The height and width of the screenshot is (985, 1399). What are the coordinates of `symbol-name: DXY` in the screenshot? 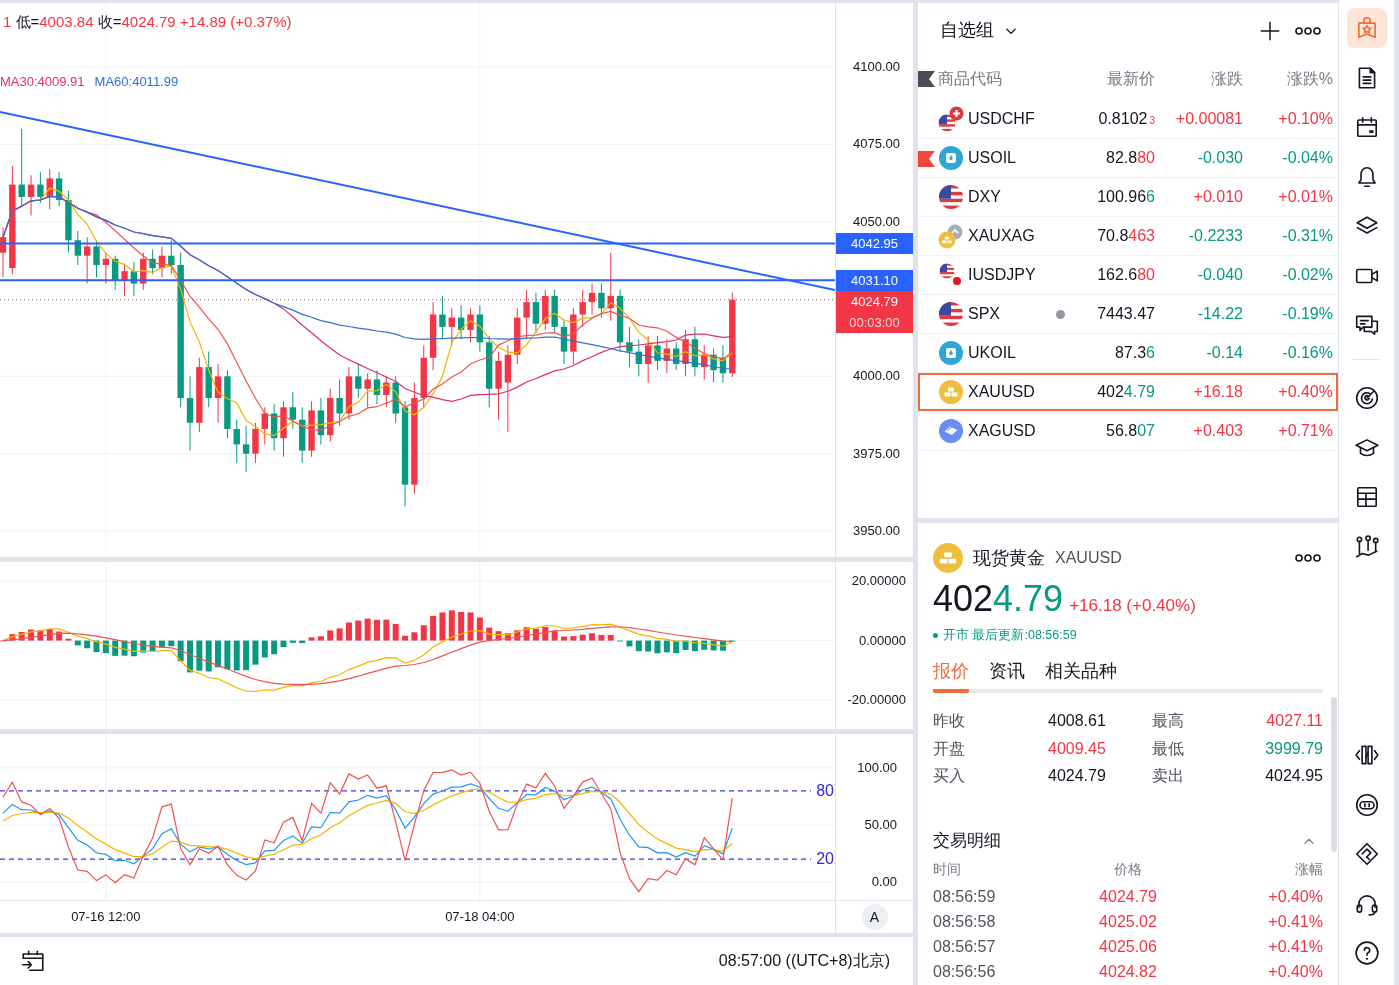 It's located at (984, 197).